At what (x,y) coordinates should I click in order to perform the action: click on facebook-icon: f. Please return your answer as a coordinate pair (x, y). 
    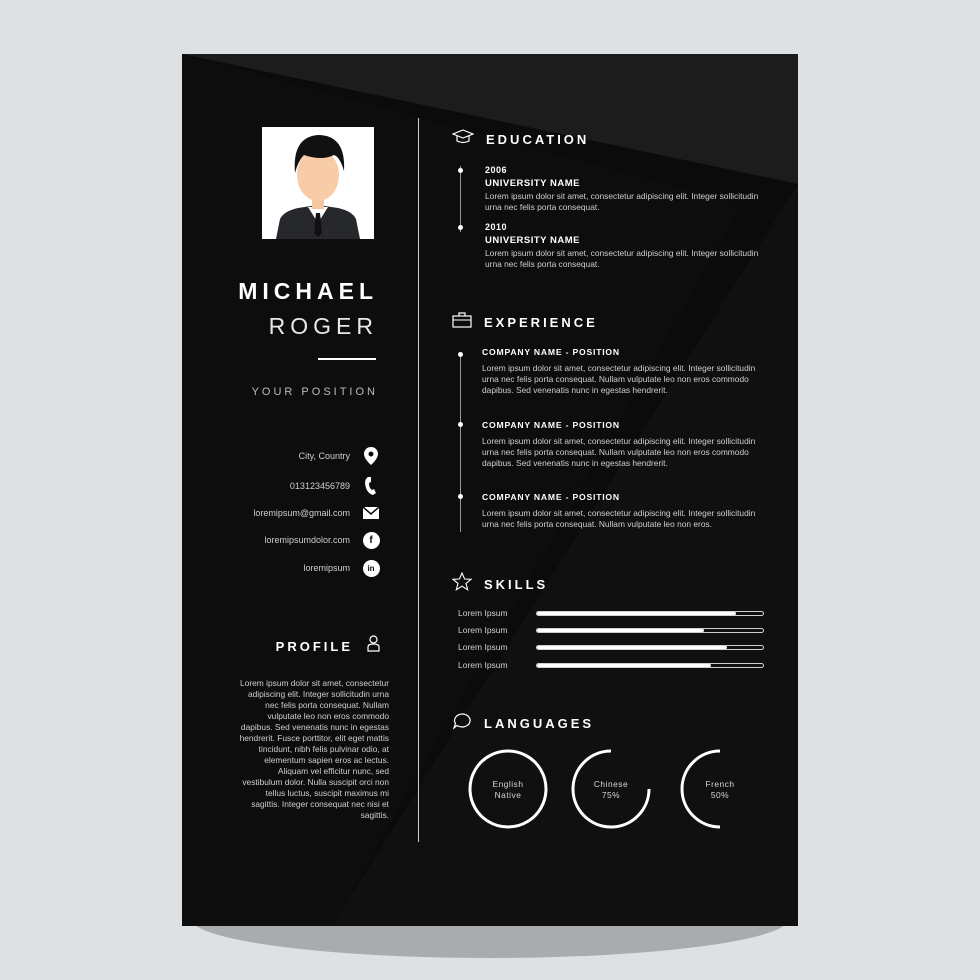
    Looking at the image, I should click on (371, 540).